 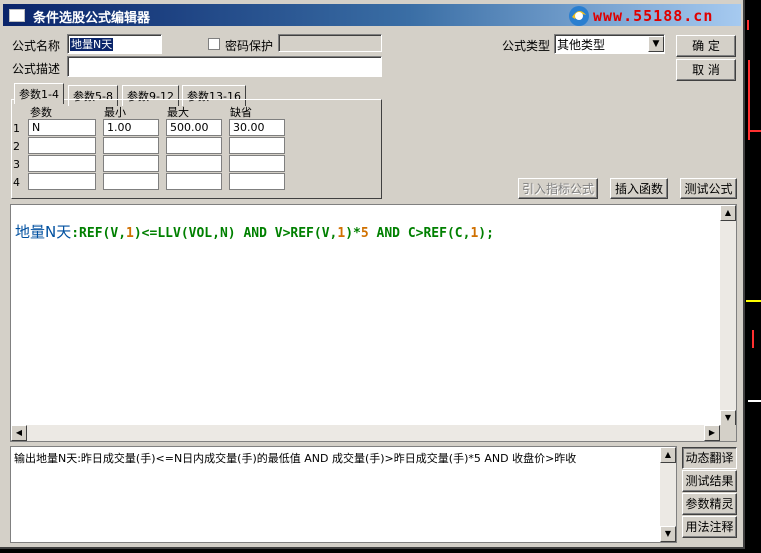 I want to click on code-token: :REF(V,, so click(x=99, y=233).